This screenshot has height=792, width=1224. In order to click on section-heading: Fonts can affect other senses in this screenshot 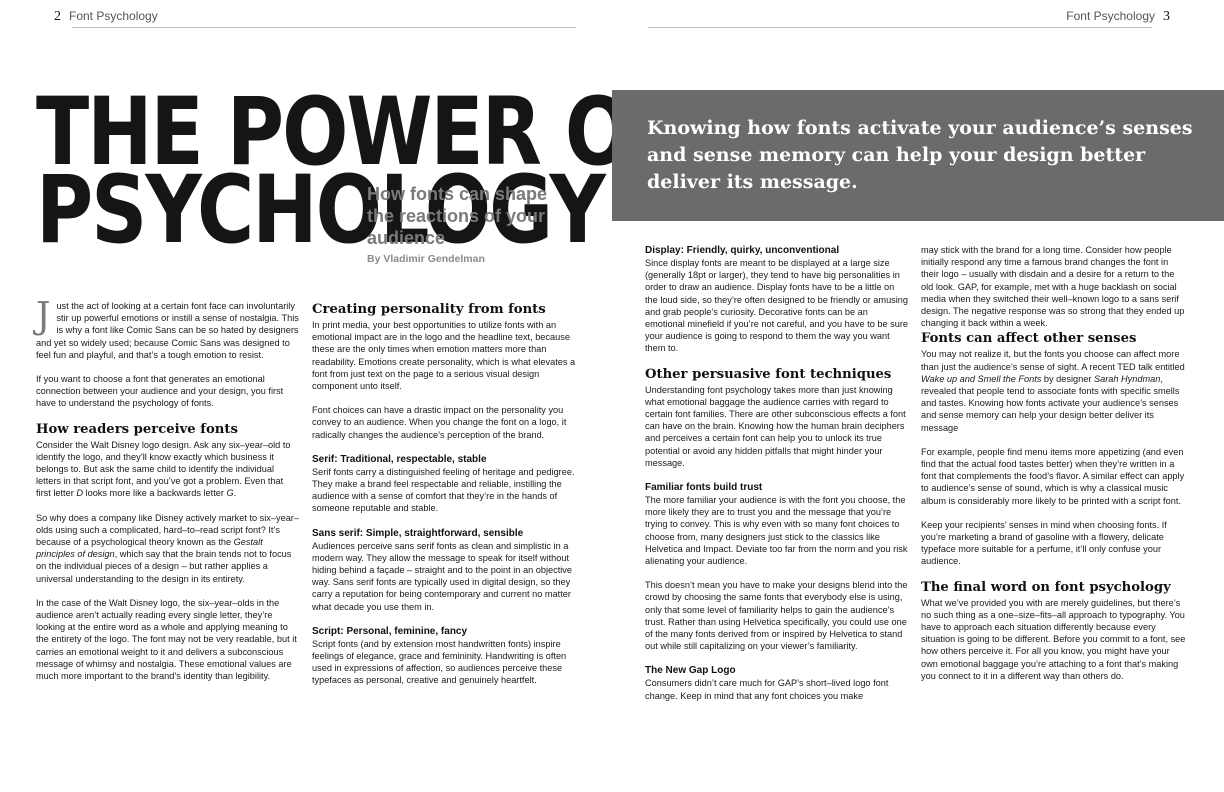, I will do `click(1029, 339)`.